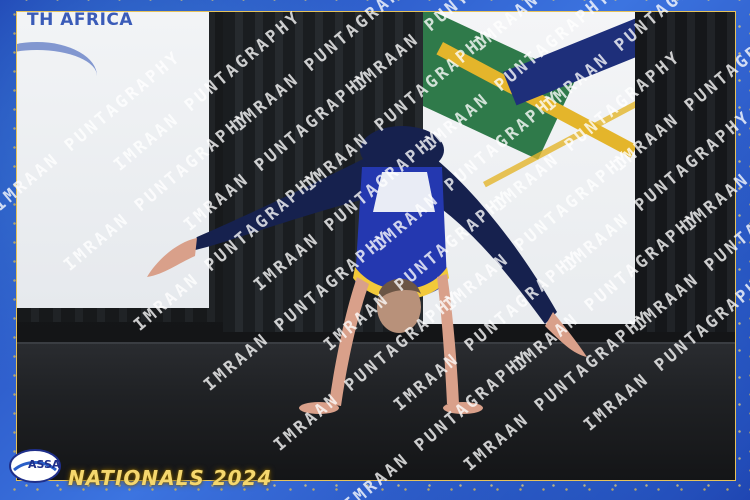 The height and width of the screenshot is (500, 750). What do you see at coordinates (172, 257) in the screenshot?
I see `gymnast-left-foot` at bounding box center [172, 257].